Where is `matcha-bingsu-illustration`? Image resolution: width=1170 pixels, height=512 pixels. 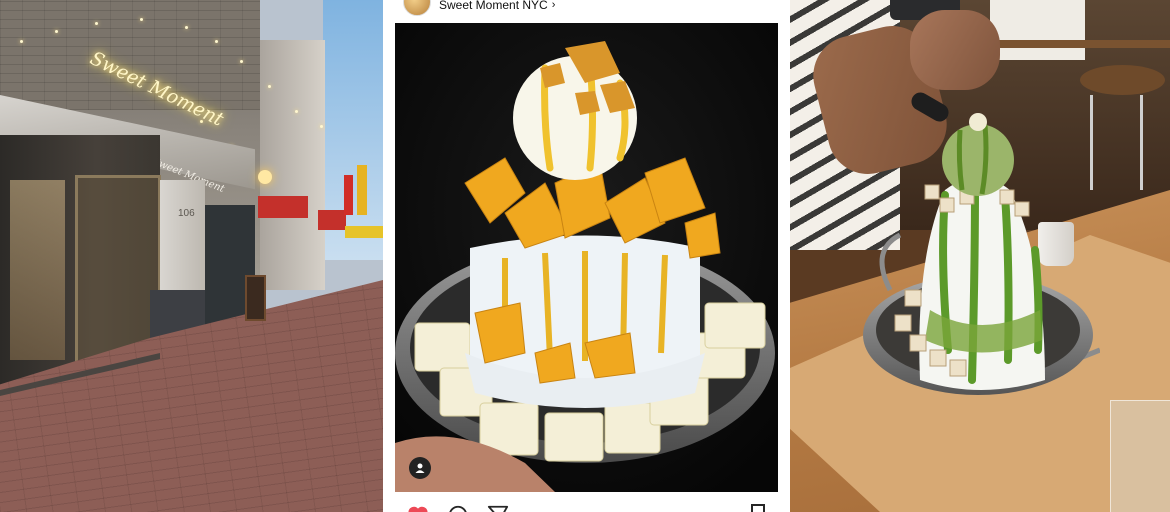 matcha-bingsu-illustration is located at coordinates (981, 254).